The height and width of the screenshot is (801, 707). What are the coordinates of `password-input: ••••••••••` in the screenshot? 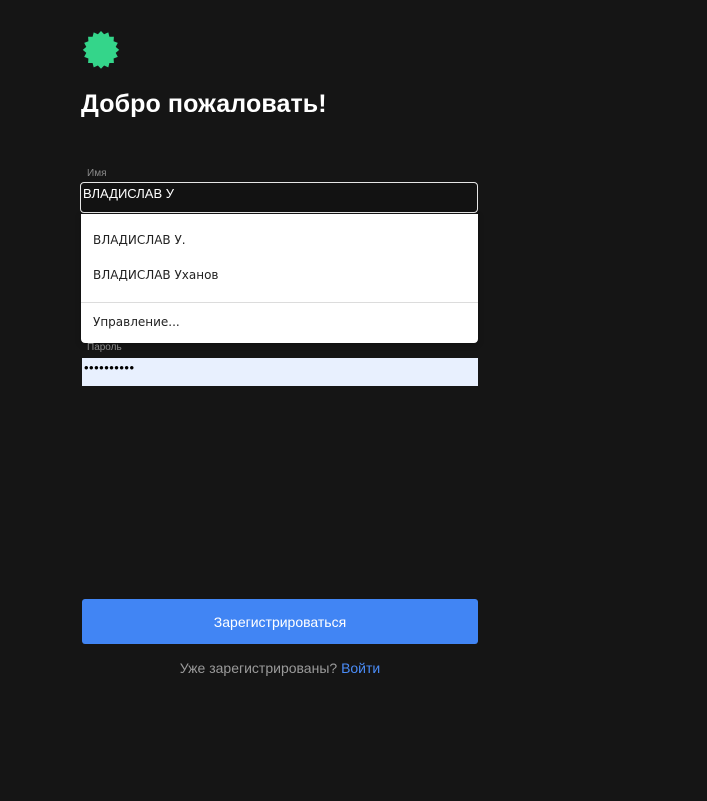 It's located at (280, 372).